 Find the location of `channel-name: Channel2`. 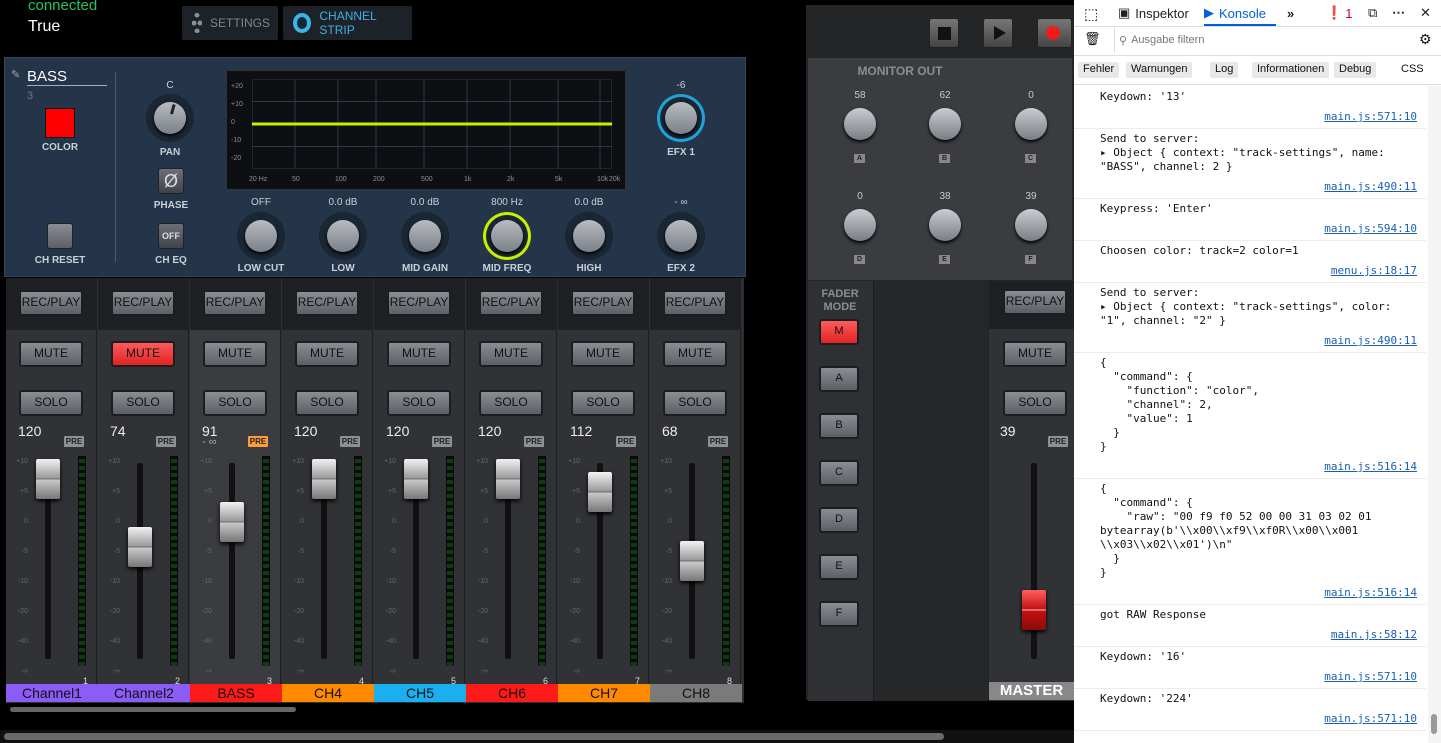

channel-name: Channel2 is located at coordinates (144, 693).